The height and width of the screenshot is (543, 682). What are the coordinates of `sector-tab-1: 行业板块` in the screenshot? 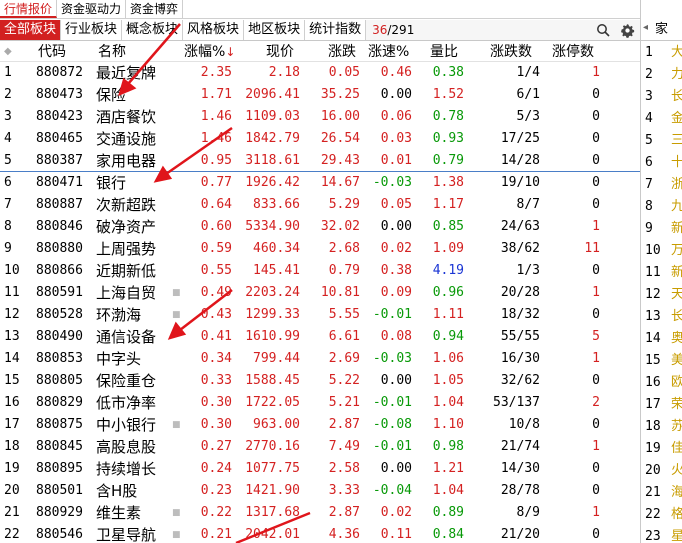 It's located at (92, 30).